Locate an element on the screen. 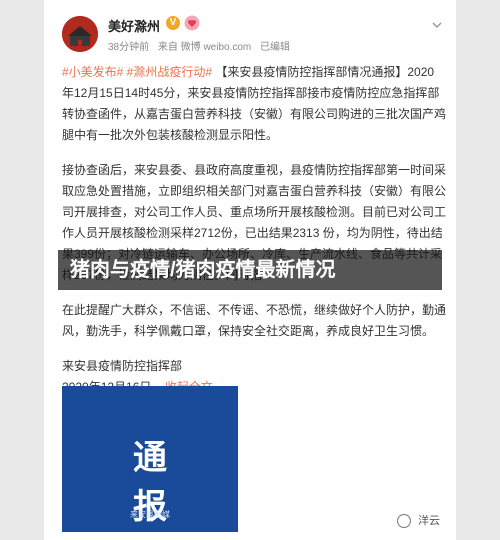  post-header: 美好滁州 V 38分钟前 来自 微博 weibo.com 已编辑 is located at coordinates (253, 34).